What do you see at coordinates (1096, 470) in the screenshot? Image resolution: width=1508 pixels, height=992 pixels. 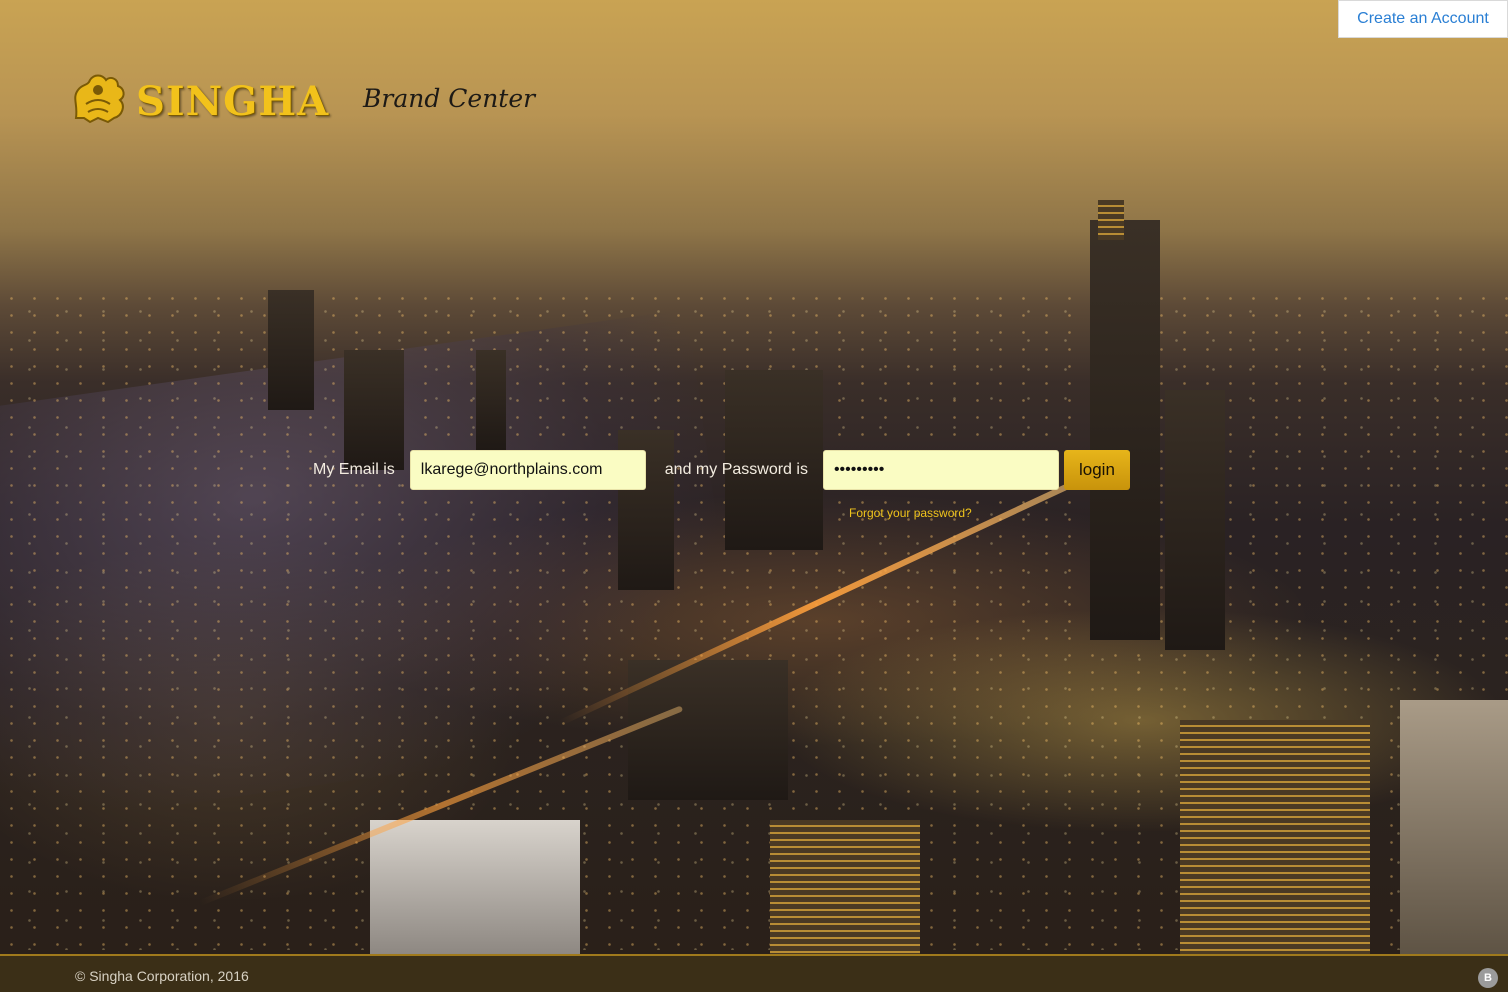 I see `login-button: login` at bounding box center [1096, 470].